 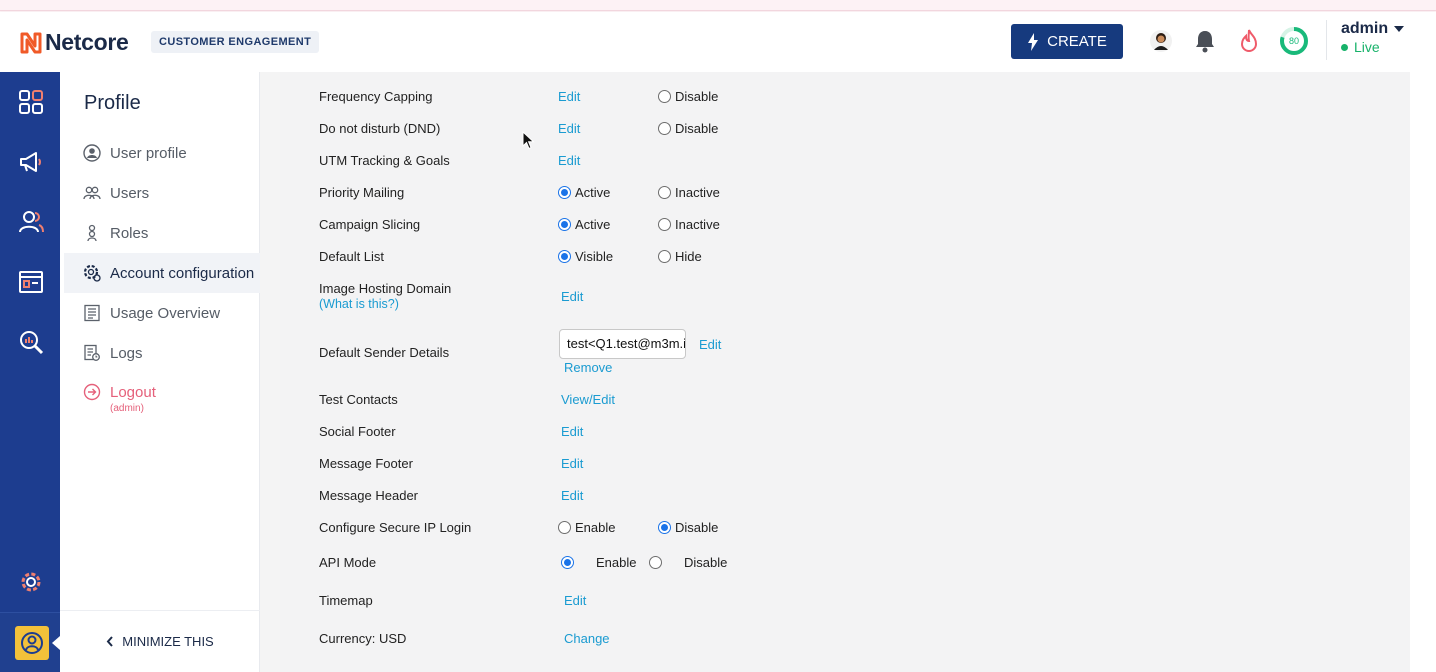 What do you see at coordinates (376, 96) in the screenshot?
I see `setting-label: Frequency Capping` at bounding box center [376, 96].